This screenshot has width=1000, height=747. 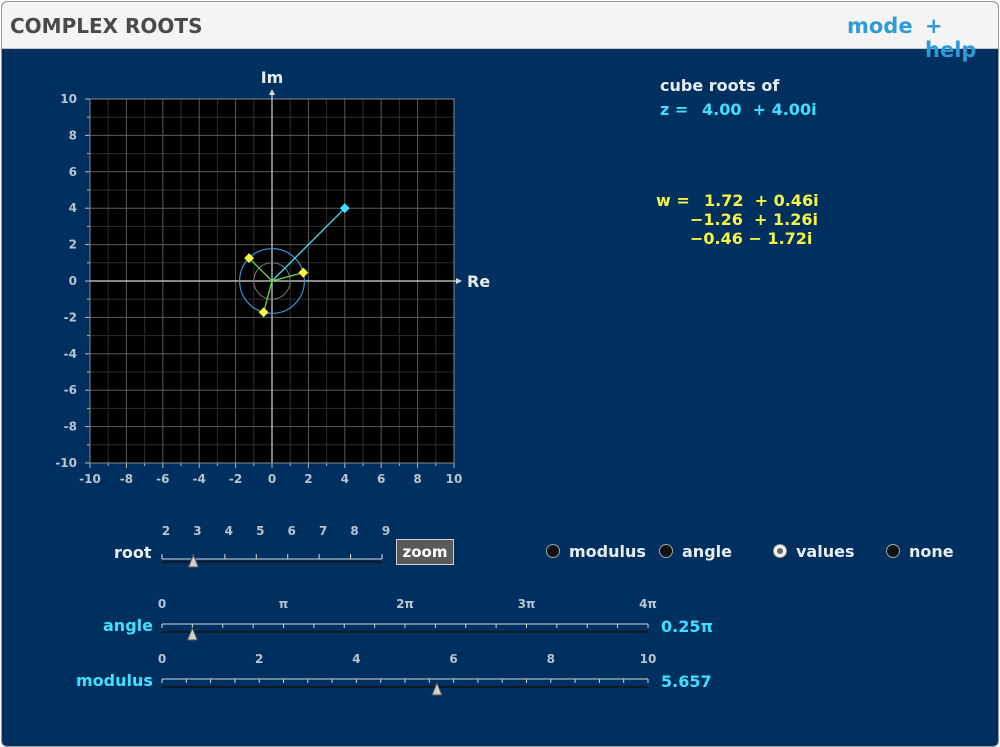 I want to click on readout-header: cube roots of, so click(x=720, y=85).